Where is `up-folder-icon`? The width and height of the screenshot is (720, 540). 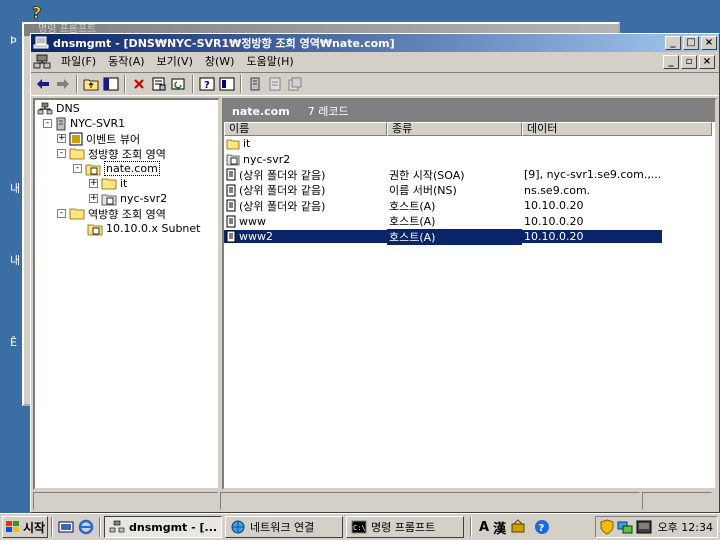
up-folder-icon is located at coordinates (91, 84).